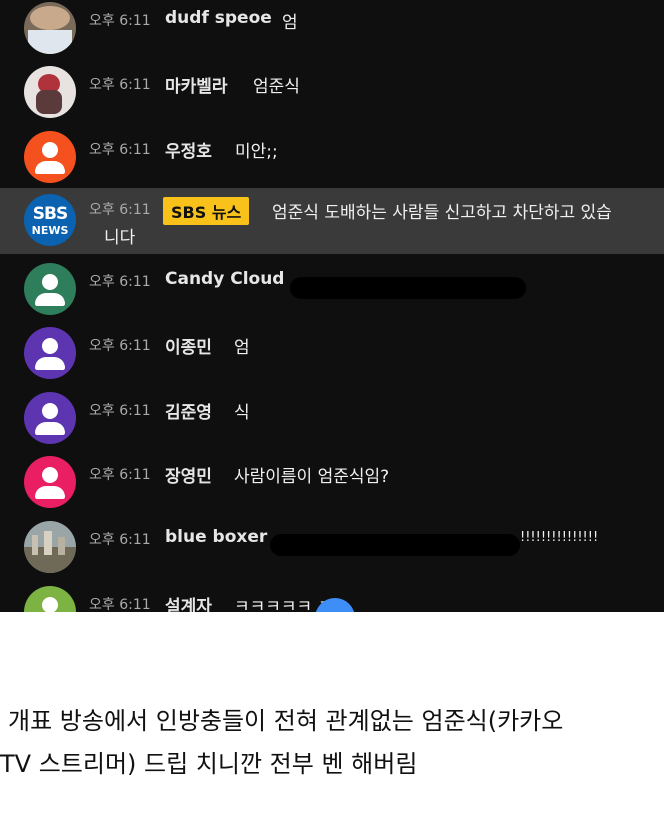  Describe the element at coordinates (442, 213) in the screenshot. I see `message-text: 엄준식 도배하는 사람들 신고하고 차단하고 있습` at that location.